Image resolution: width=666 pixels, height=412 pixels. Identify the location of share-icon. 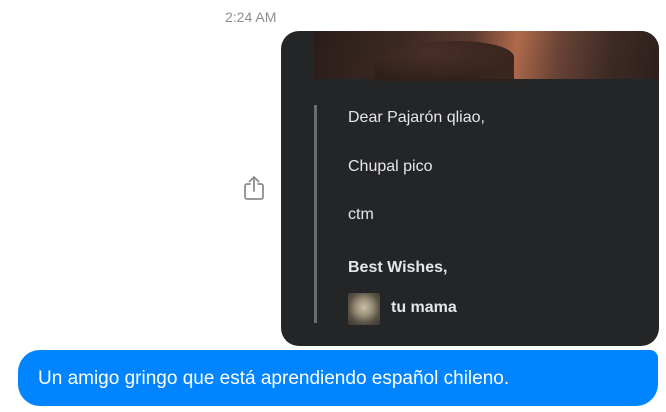
(254, 188).